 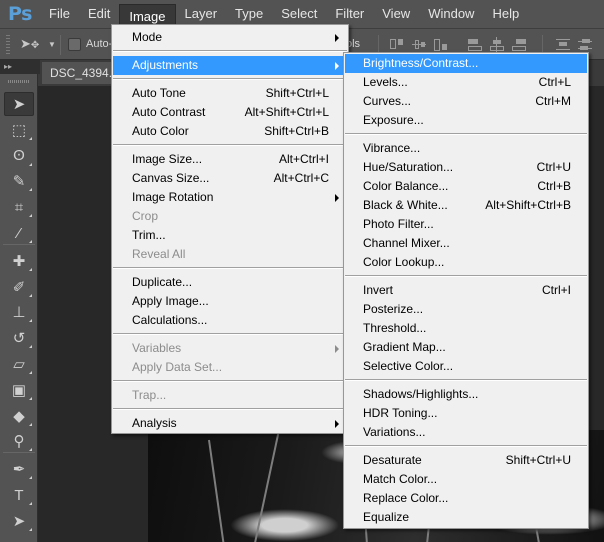 I want to click on menu-help: Help, so click(x=505, y=14).